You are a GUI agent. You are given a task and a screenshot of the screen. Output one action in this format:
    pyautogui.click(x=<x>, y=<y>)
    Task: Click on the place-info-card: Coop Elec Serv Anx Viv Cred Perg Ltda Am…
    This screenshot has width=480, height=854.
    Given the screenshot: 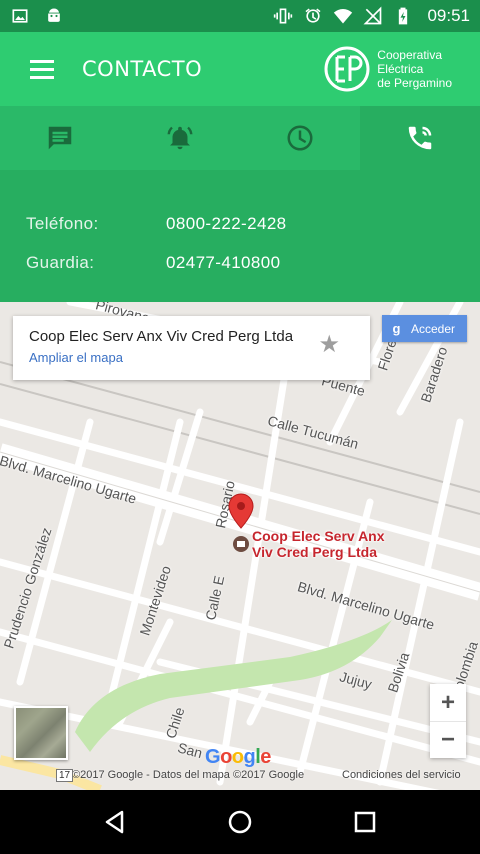 What is the action you would take?
    pyautogui.click(x=191, y=348)
    